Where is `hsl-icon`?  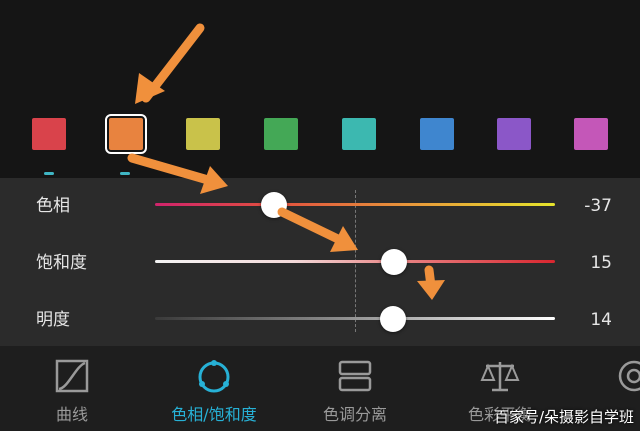
hsl-icon is located at coordinates (214, 376).